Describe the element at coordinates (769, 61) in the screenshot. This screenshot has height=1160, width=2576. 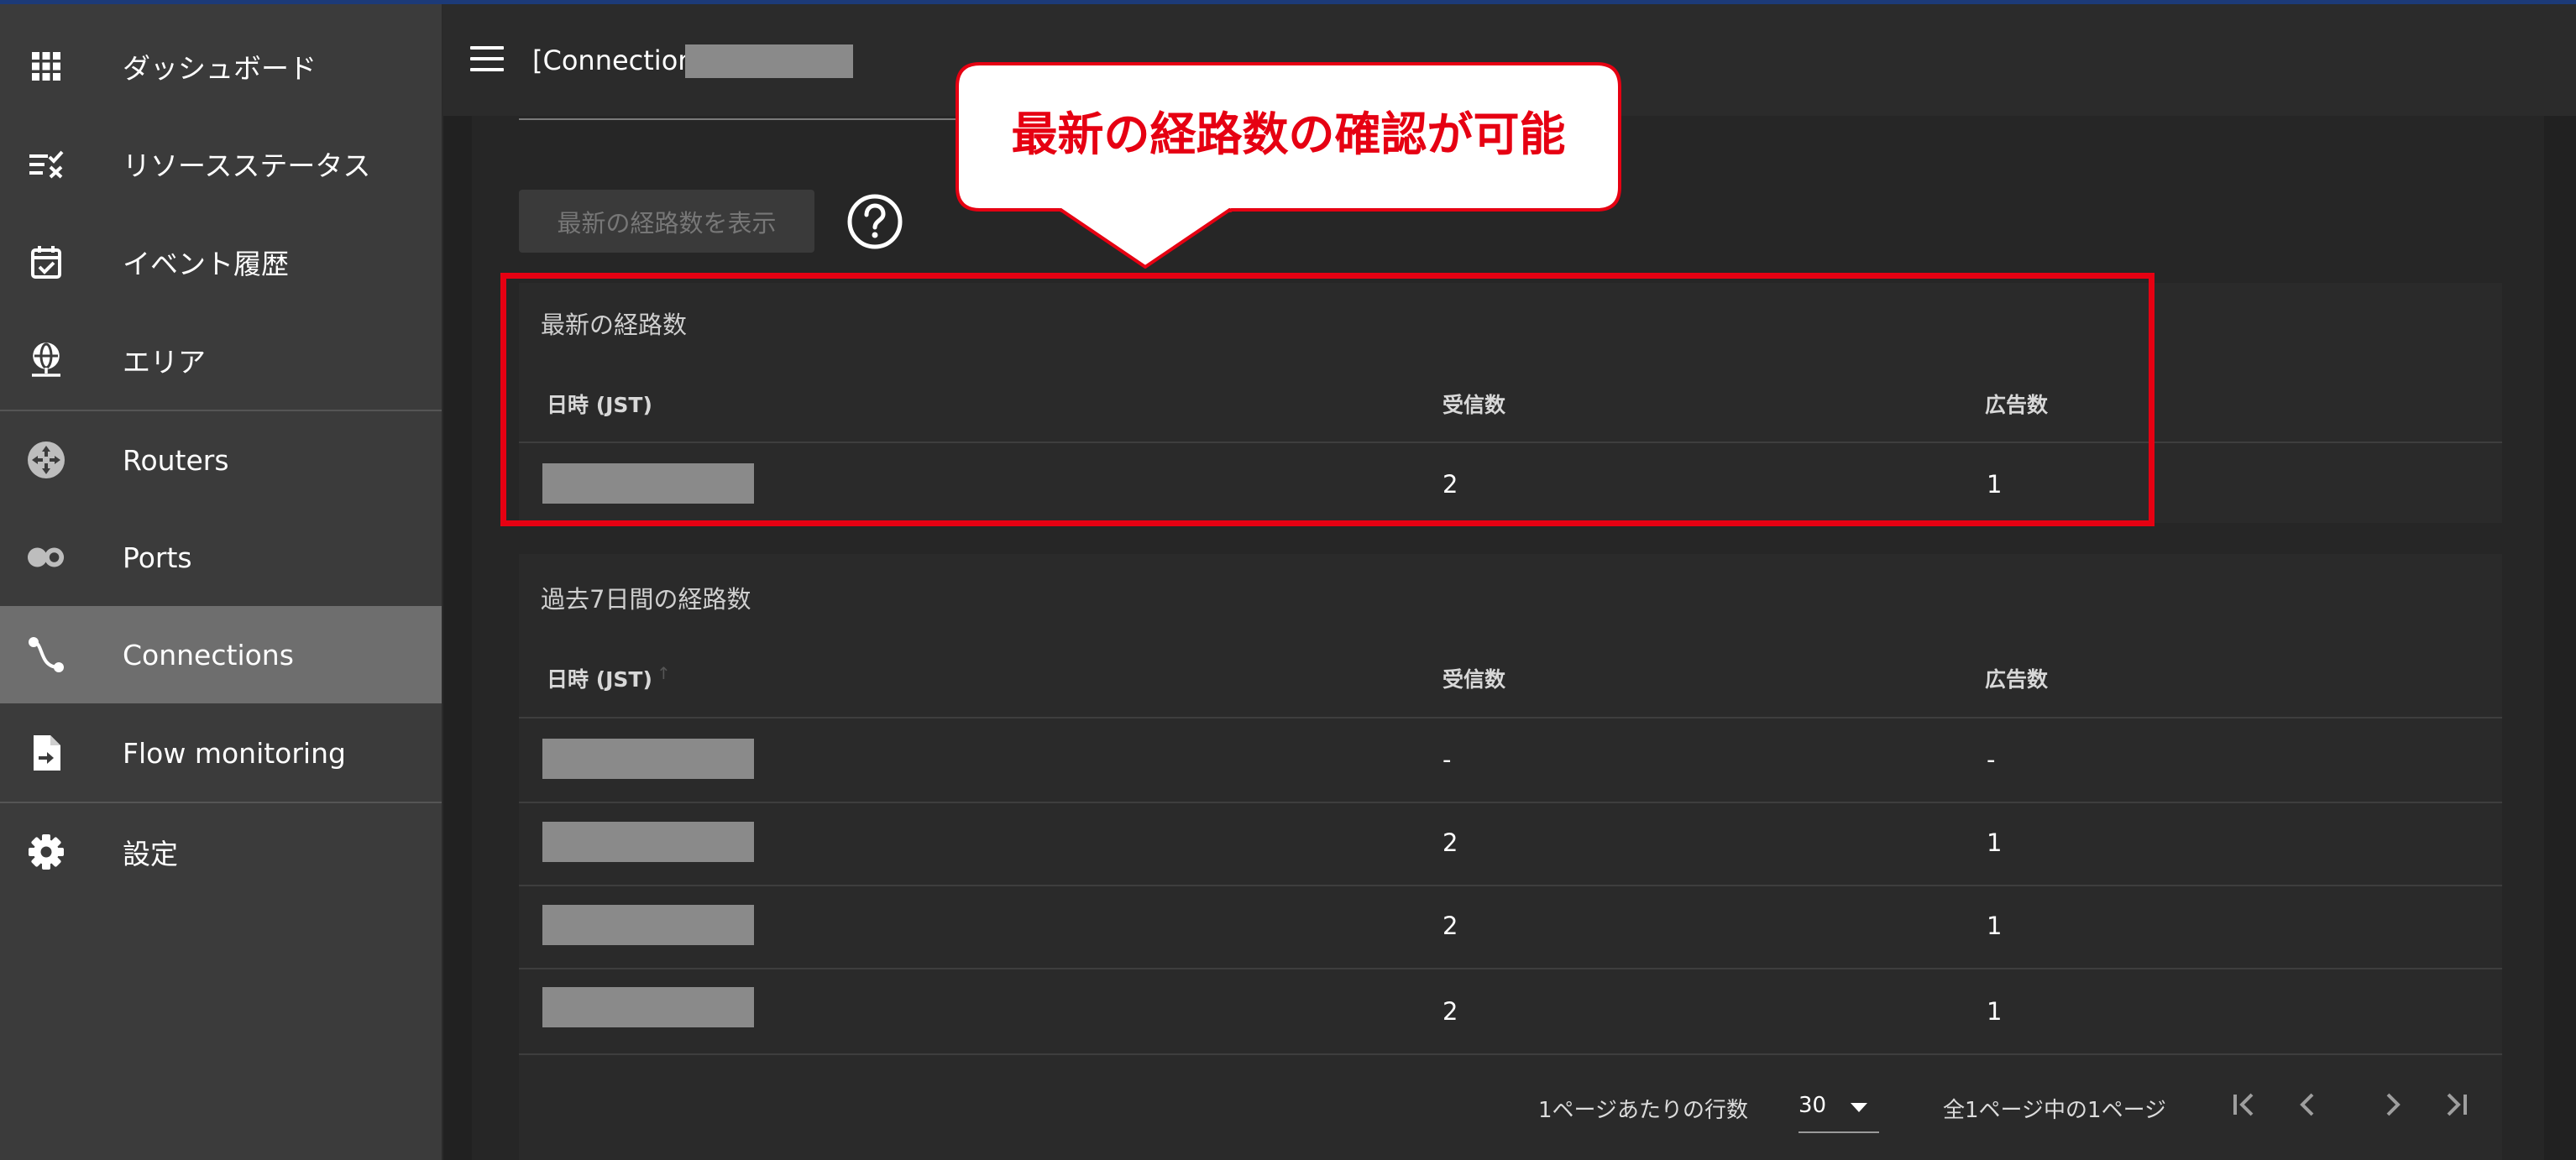
I see `redacted-connection-name` at that location.